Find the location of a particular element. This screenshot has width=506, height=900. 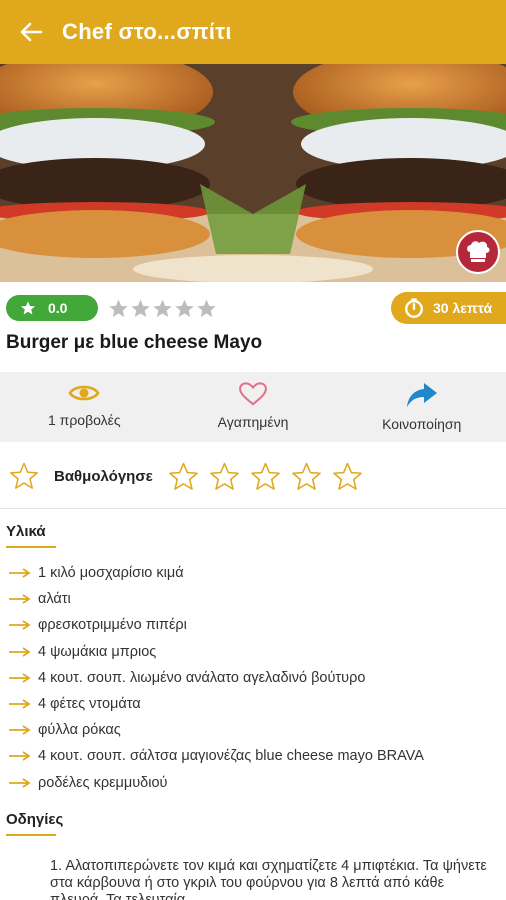

list-item: αλάτι is located at coordinates (256, 599).